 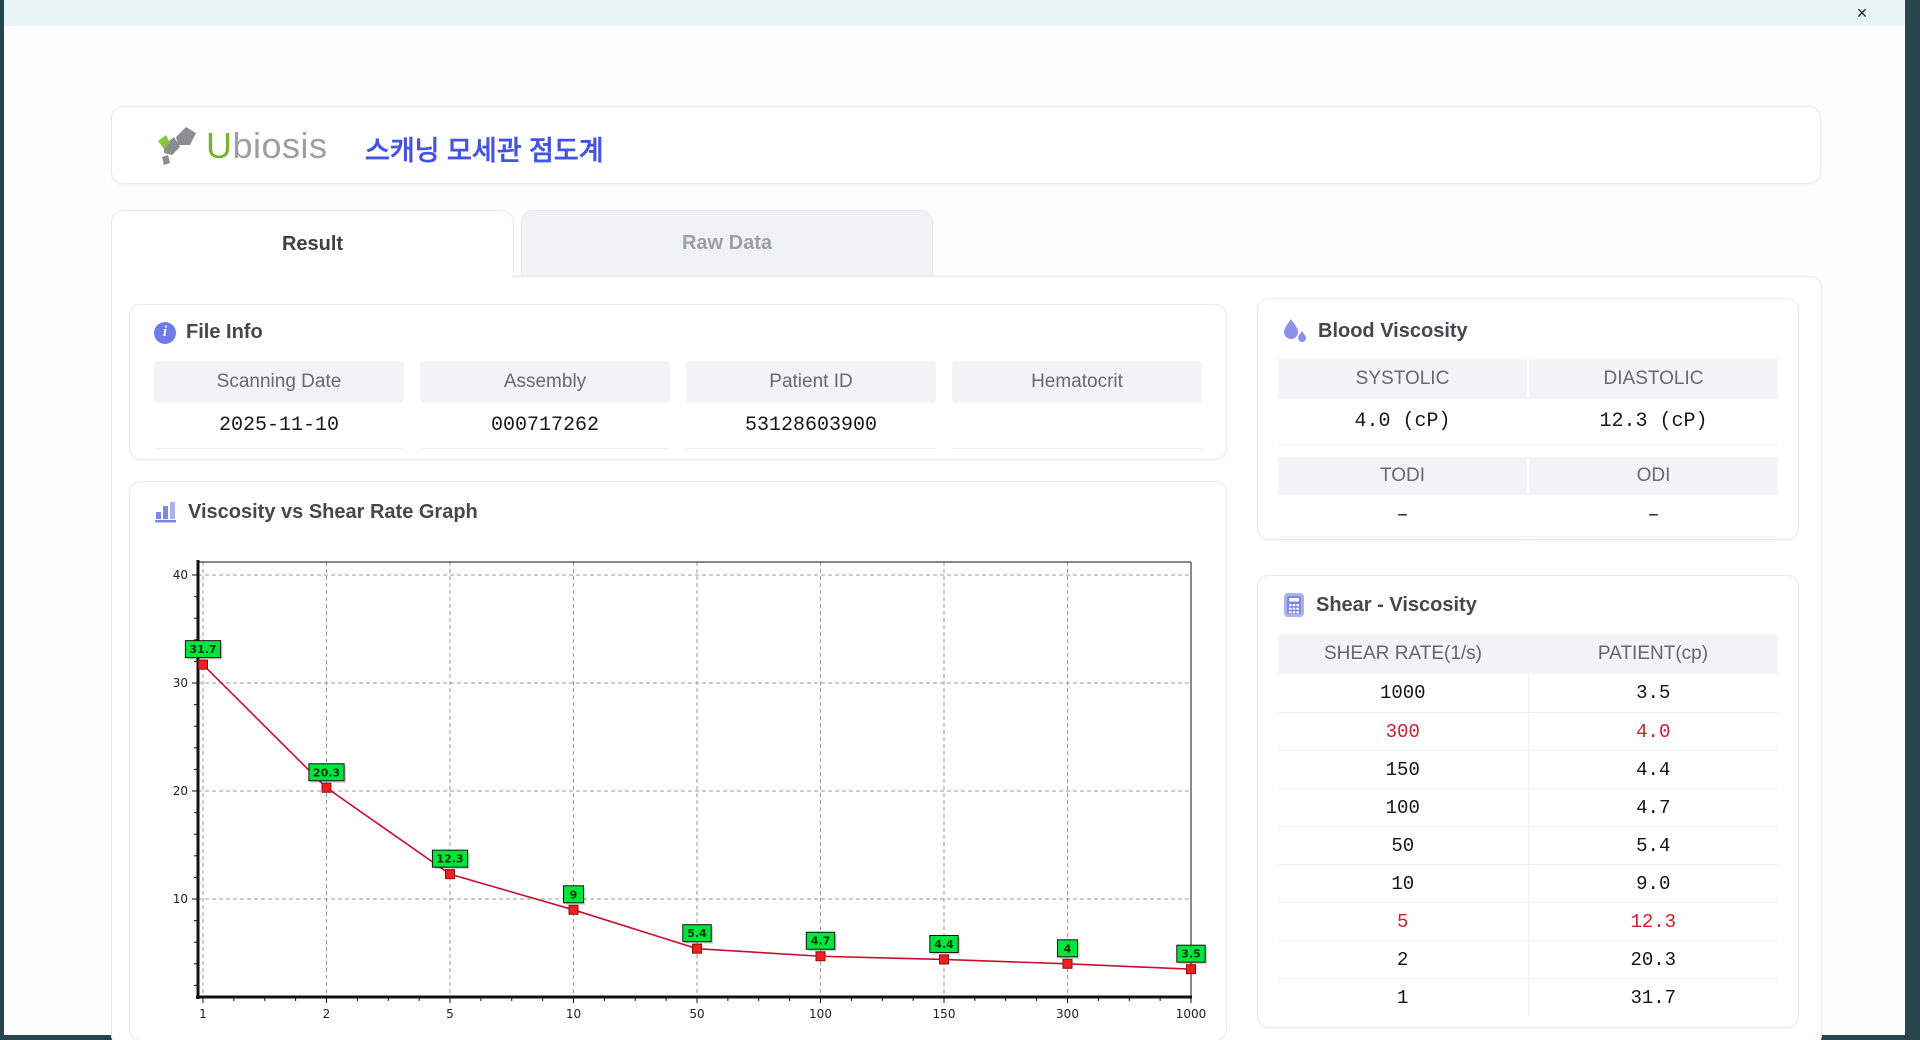 What do you see at coordinates (1528, 379) in the screenshot?
I see `blood-row1-headers: SYSTOLIC DIASTOLIC` at bounding box center [1528, 379].